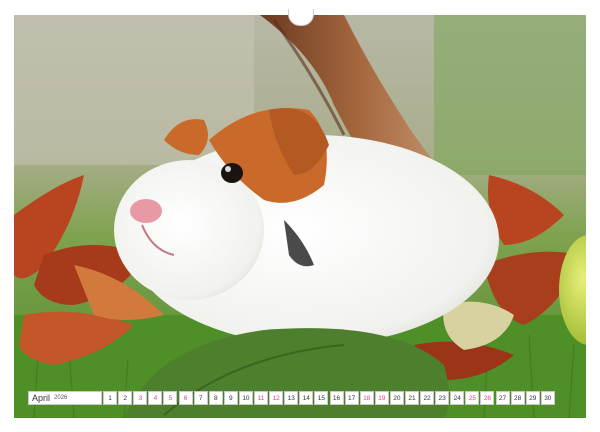  What do you see at coordinates (427, 398) in the screenshot?
I see `day-cell: 22` at bounding box center [427, 398].